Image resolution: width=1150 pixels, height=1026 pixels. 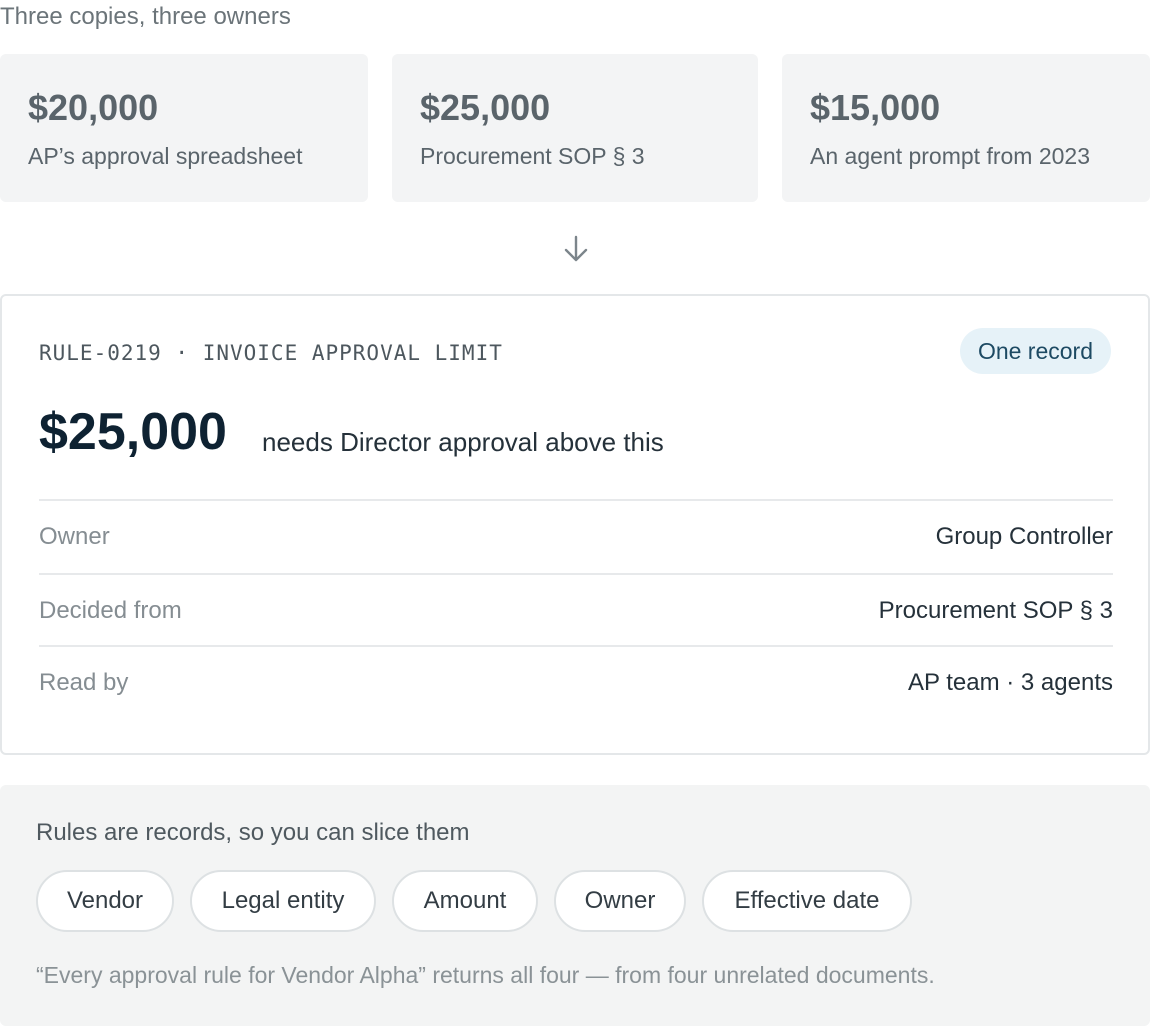 What do you see at coordinates (145, 16) in the screenshot?
I see `section-heading: Three copies, three owners` at bounding box center [145, 16].